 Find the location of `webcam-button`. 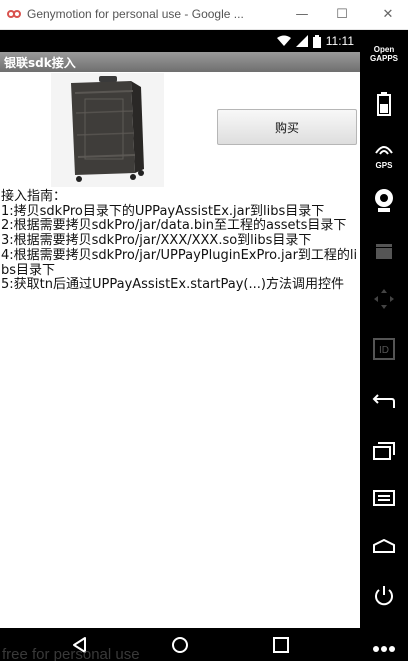

webcam-button is located at coordinates (384, 203).